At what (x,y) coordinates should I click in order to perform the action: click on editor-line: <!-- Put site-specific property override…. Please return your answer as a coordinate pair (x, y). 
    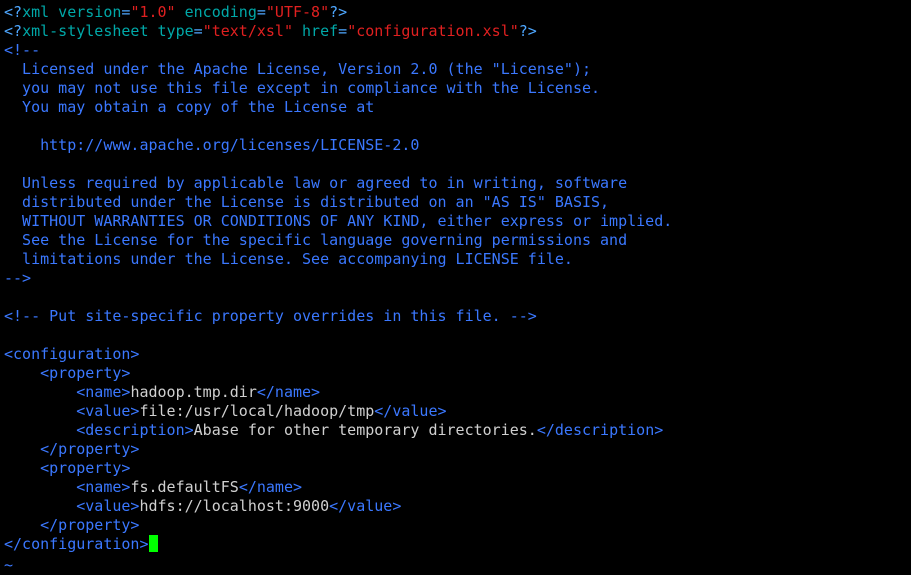
    Looking at the image, I should click on (338, 316).